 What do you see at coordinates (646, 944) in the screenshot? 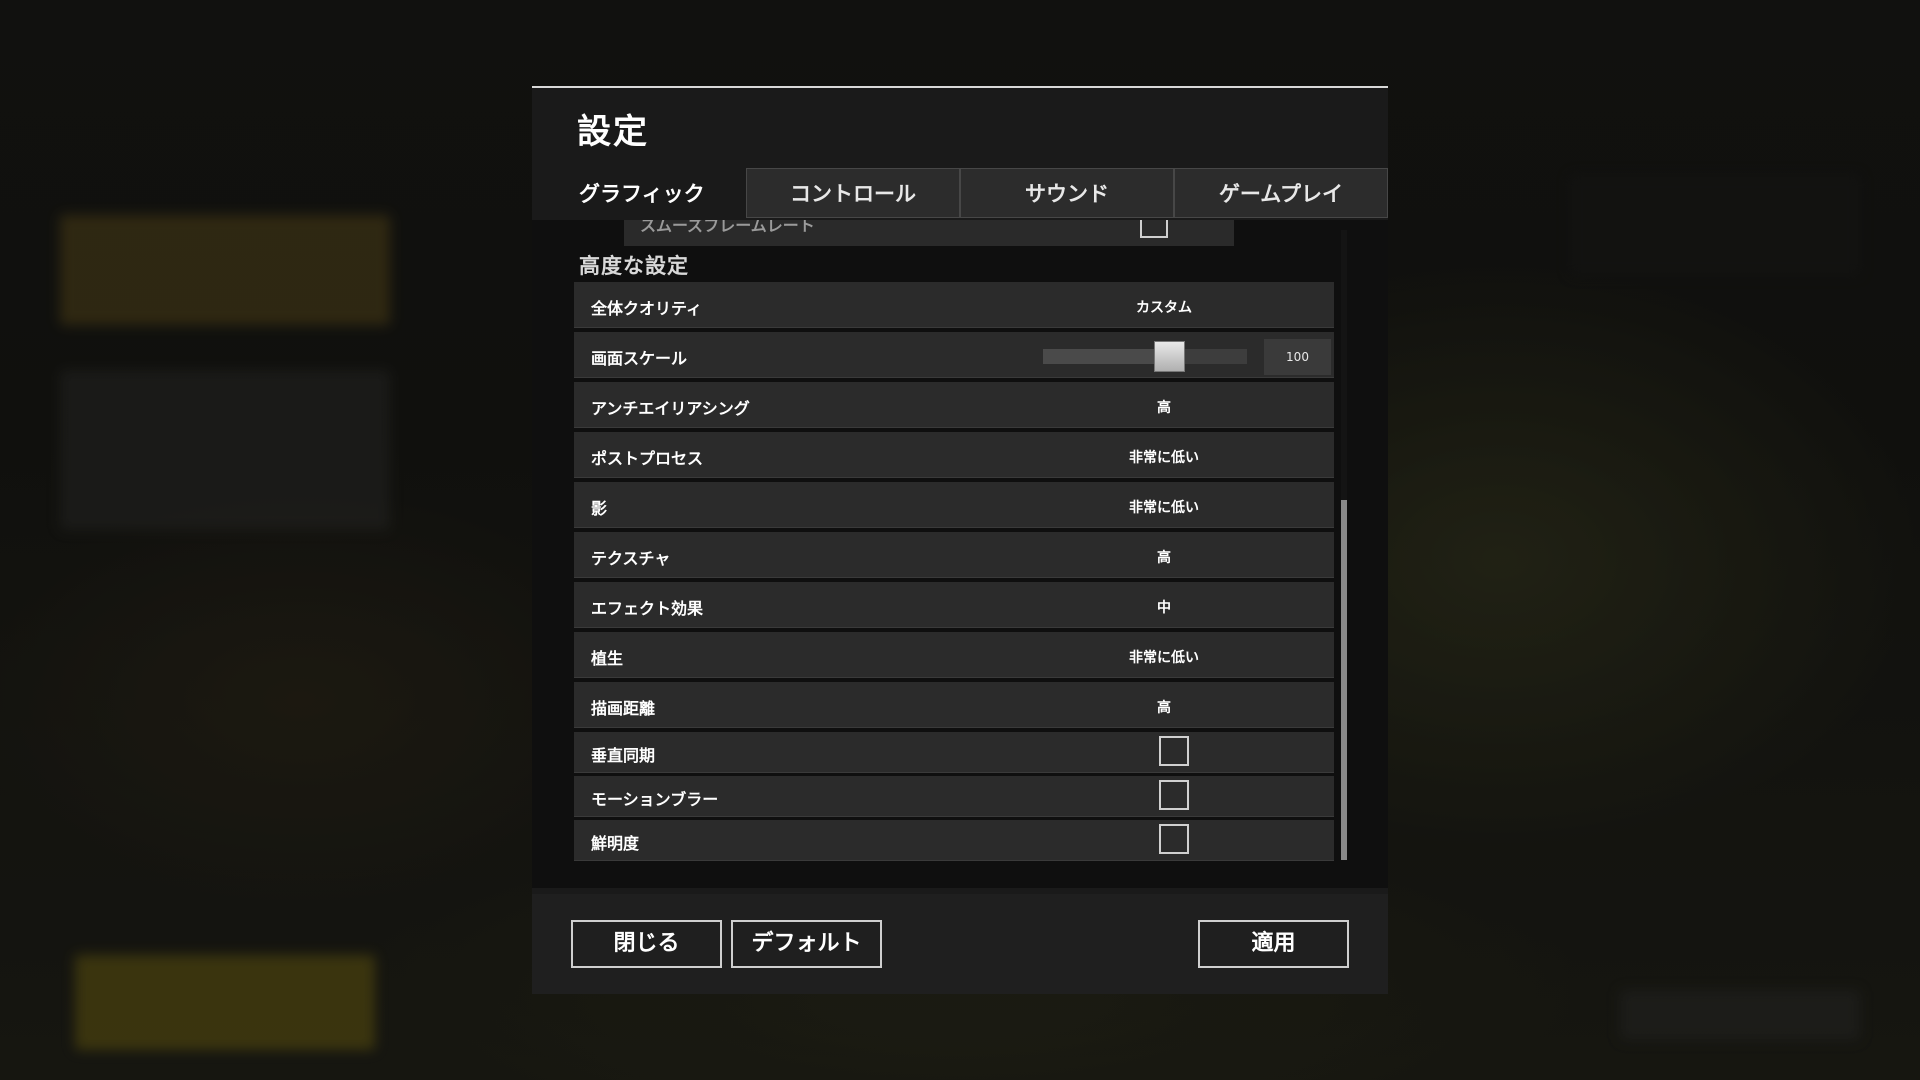
I see `close-button: 閉じる` at bounding box center [646, 944].